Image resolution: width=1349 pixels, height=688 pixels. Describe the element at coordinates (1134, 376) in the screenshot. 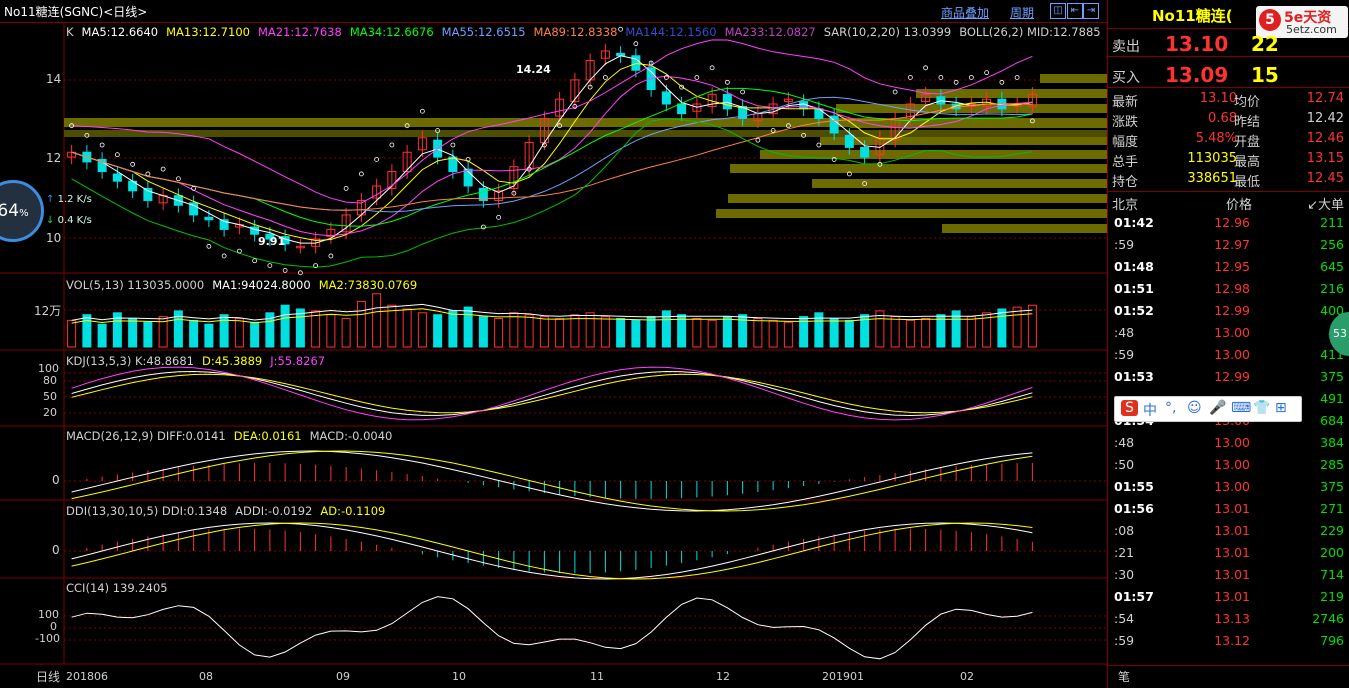

I see `tick-time: 01:53` at that location.